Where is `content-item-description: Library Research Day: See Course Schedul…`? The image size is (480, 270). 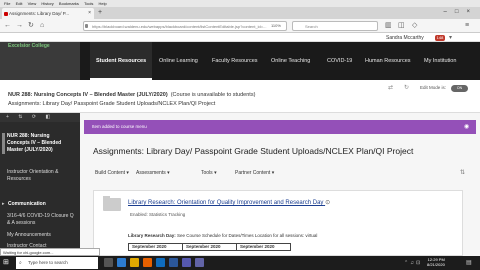
content-item-description: Library Research Day: See Course Schedul… is located at coordinates (222, 235).